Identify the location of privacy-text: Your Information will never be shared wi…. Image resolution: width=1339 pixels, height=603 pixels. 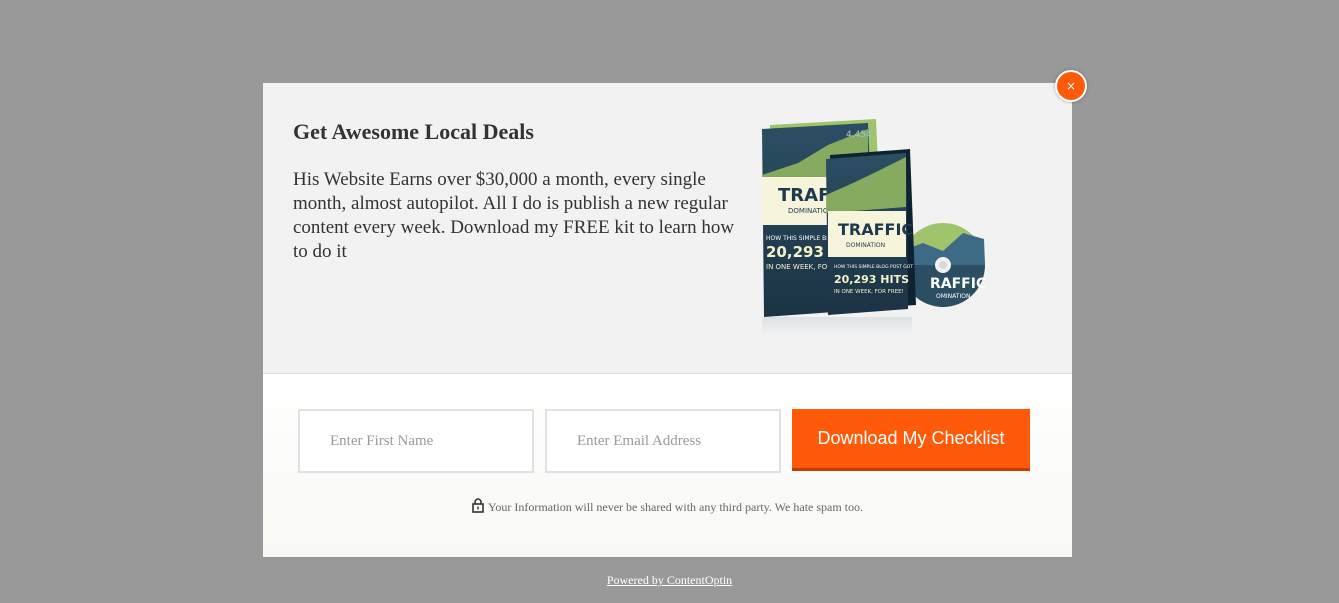
(675, 507).